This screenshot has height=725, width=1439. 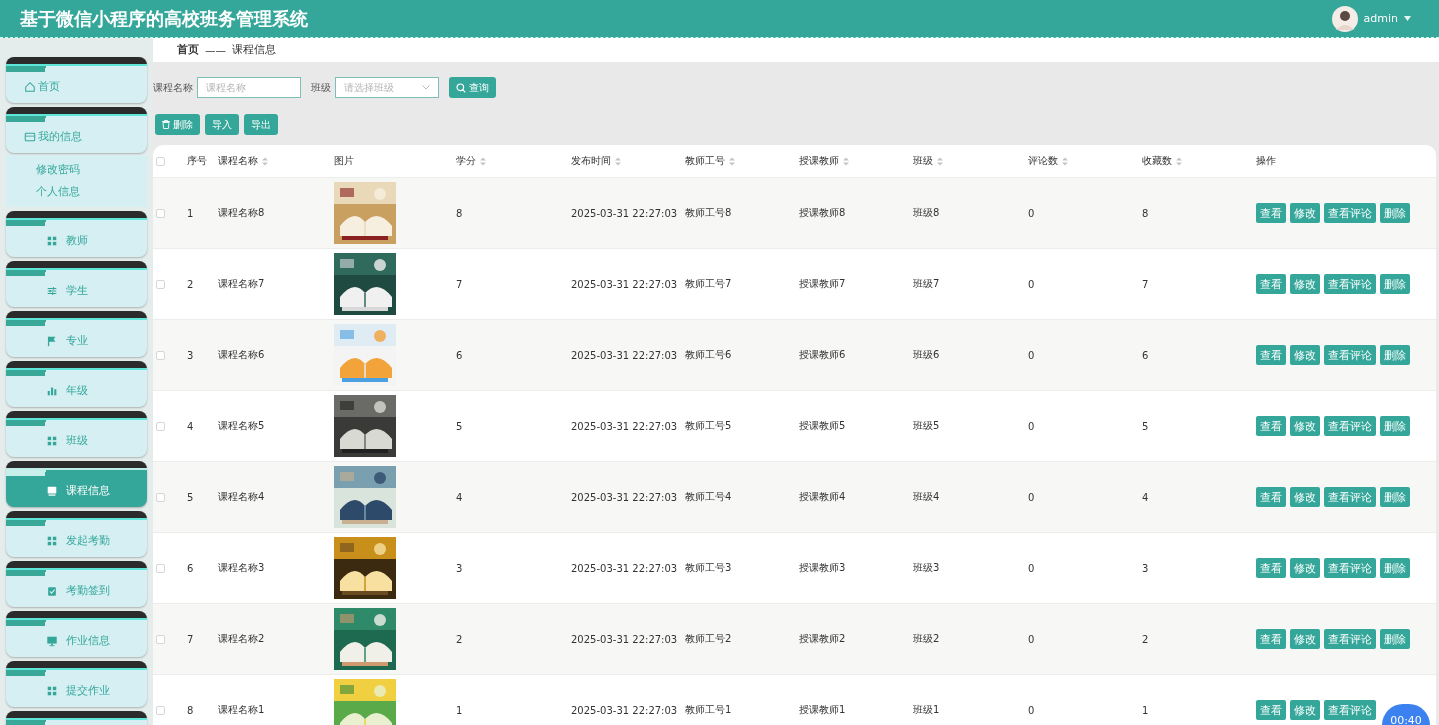 I want to click on breadcrumb-link: 首页, so click(x=188, y=50).